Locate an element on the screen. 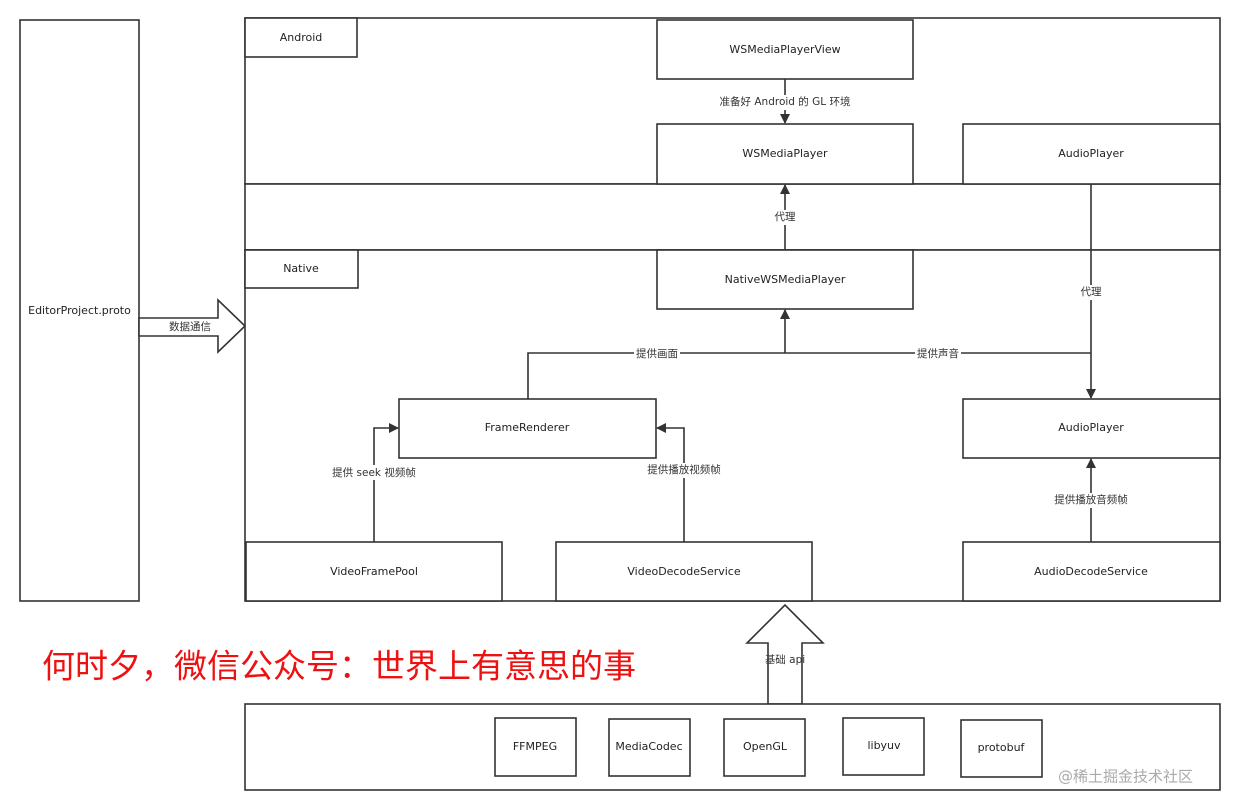 This screenshot has width=1240, height=810. svg-text: 数据通信 is located at coordinates (190, 326).